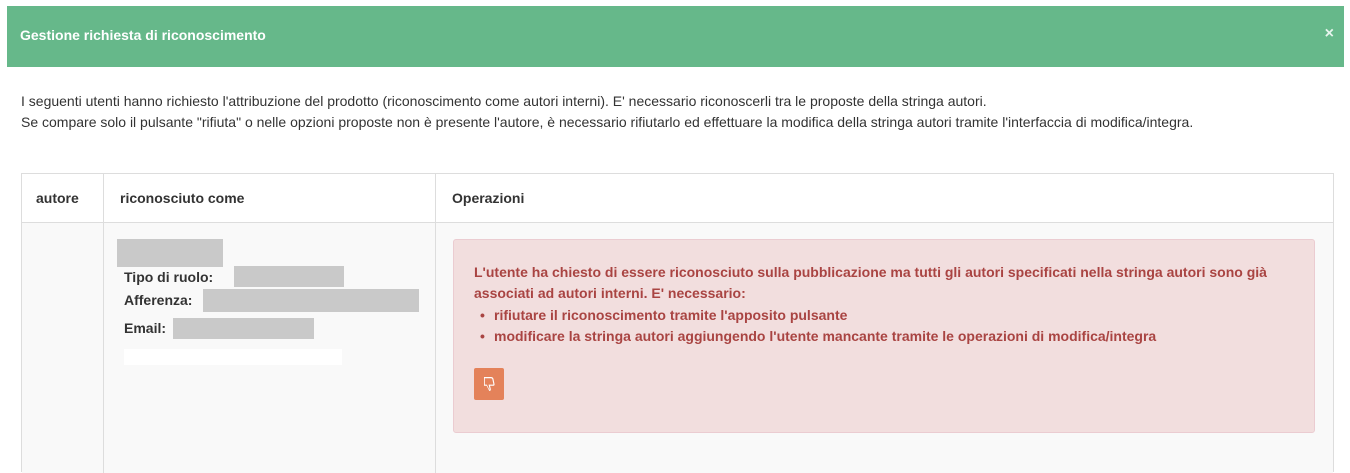 The image size is (1350, 473). What do you see at coordinates (675, 36) in the screenshot?
I see `modal-header: Gestione richiesta di riconoscimento ×` at bounding box center [675, 36].